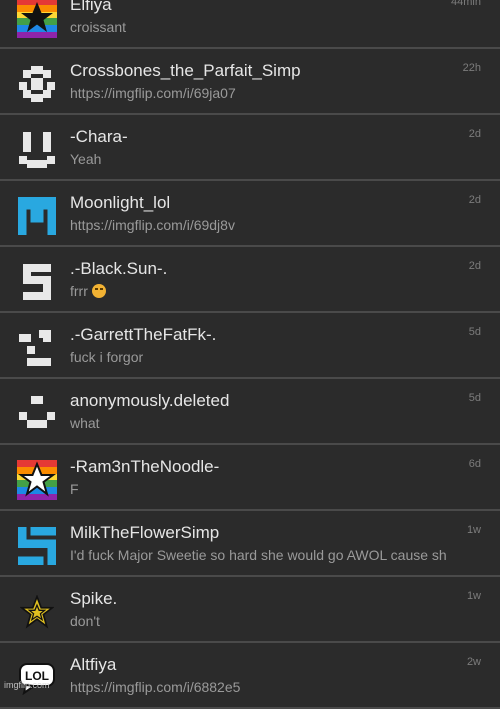 The image size is (500, 709). Describe the element at coordinates (37, 84) in the screenshot. I see `pixel-crossbones-icon` at that location.